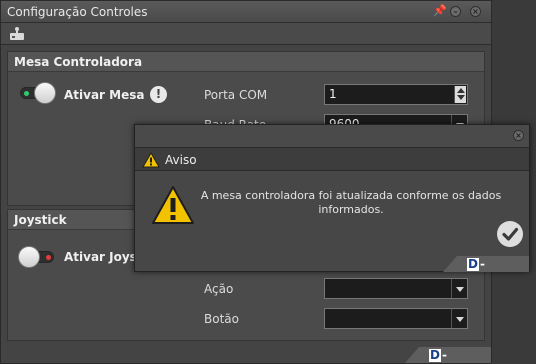 The height and width of the screenshot is (364, 536). I want to click on porta-com-value: 1, so click(333, 94).